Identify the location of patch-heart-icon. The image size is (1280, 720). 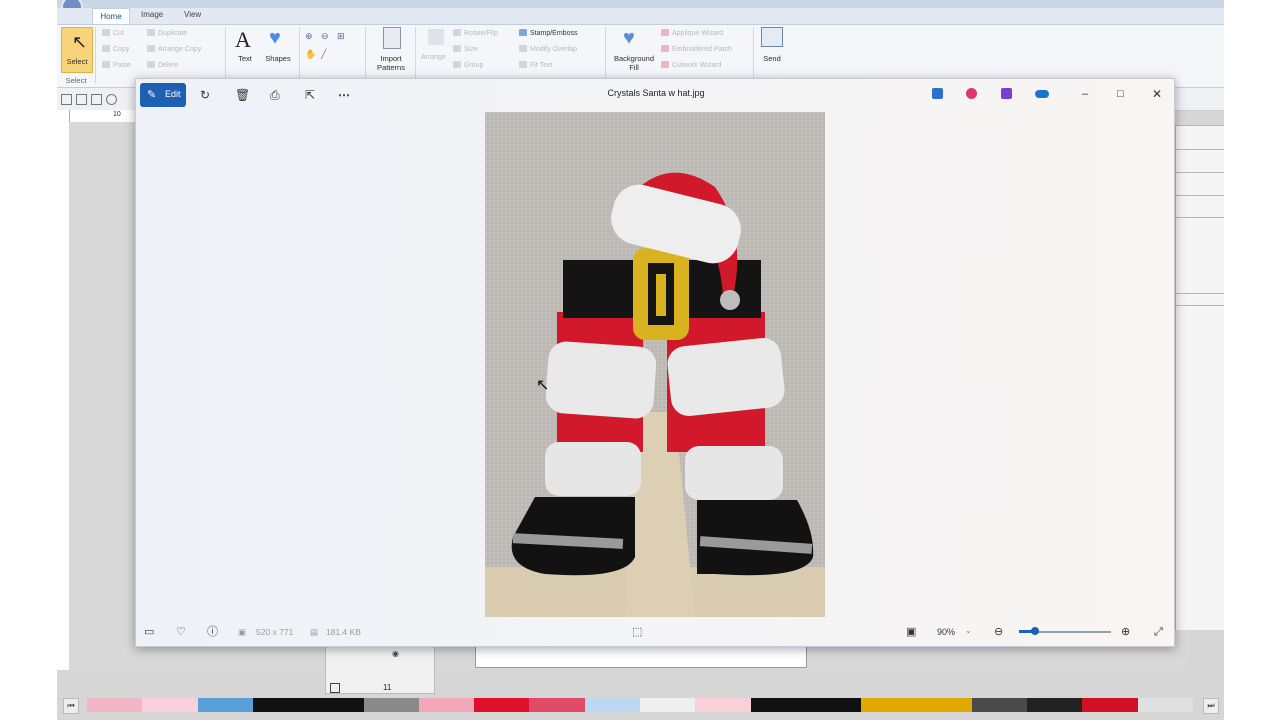
(665, 48).